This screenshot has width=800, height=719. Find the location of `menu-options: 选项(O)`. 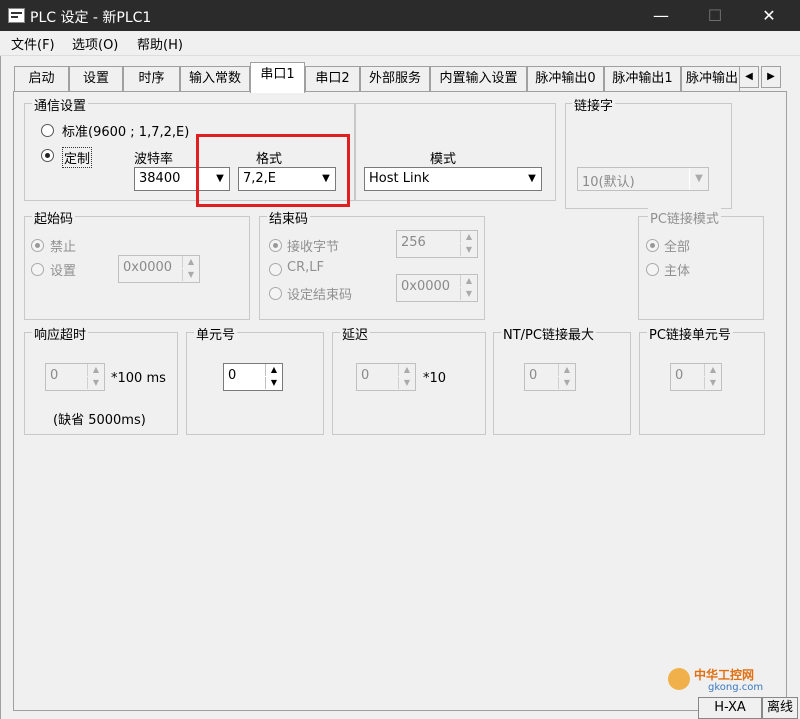

menu-options: 选项(O) is located at coordinates (95, 43).